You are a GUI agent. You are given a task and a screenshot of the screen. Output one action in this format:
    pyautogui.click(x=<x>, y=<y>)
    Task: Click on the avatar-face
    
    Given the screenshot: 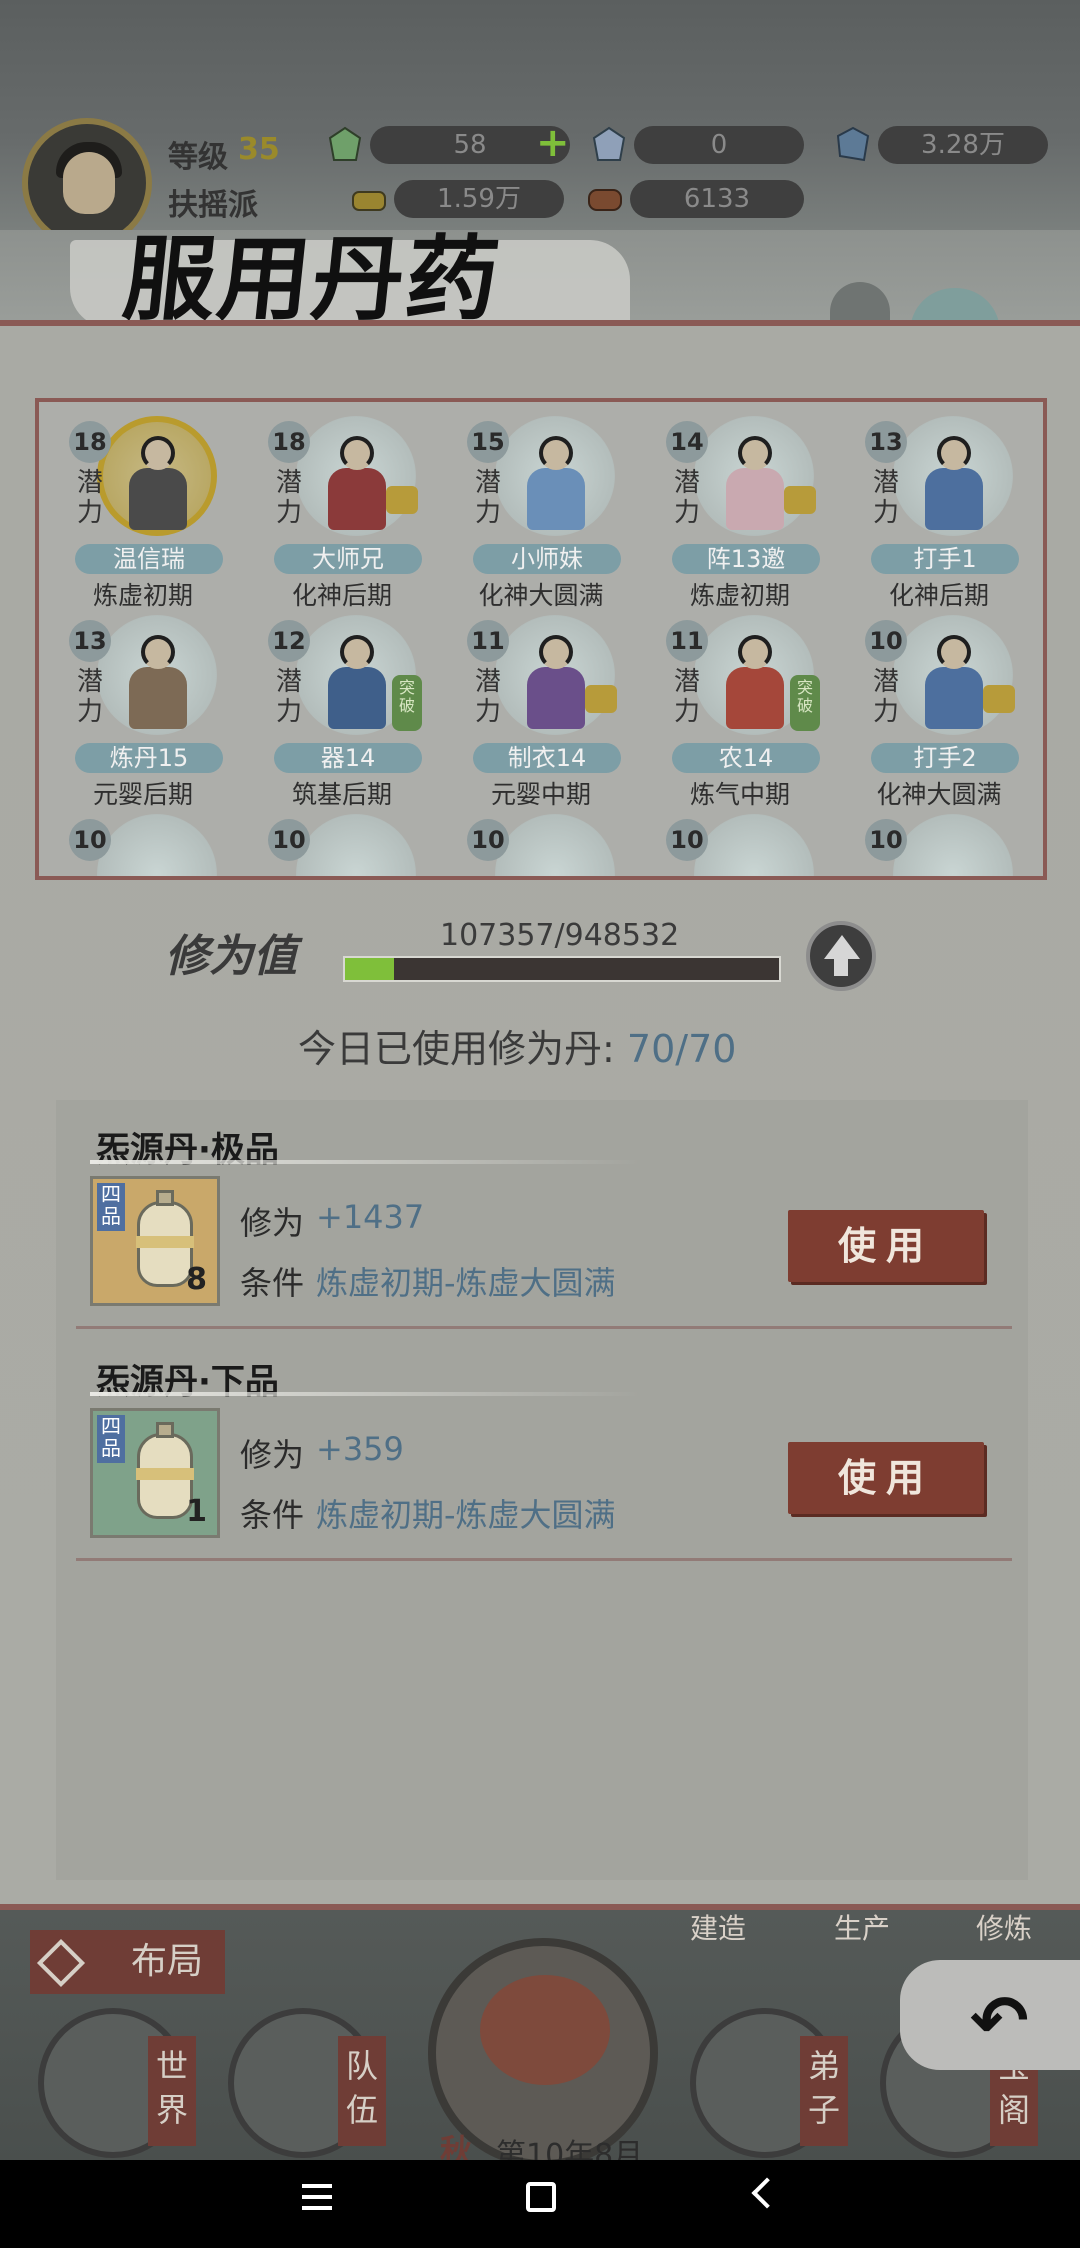 What is the action you would take?
    pyautogui.click(x=89, y=183)
    